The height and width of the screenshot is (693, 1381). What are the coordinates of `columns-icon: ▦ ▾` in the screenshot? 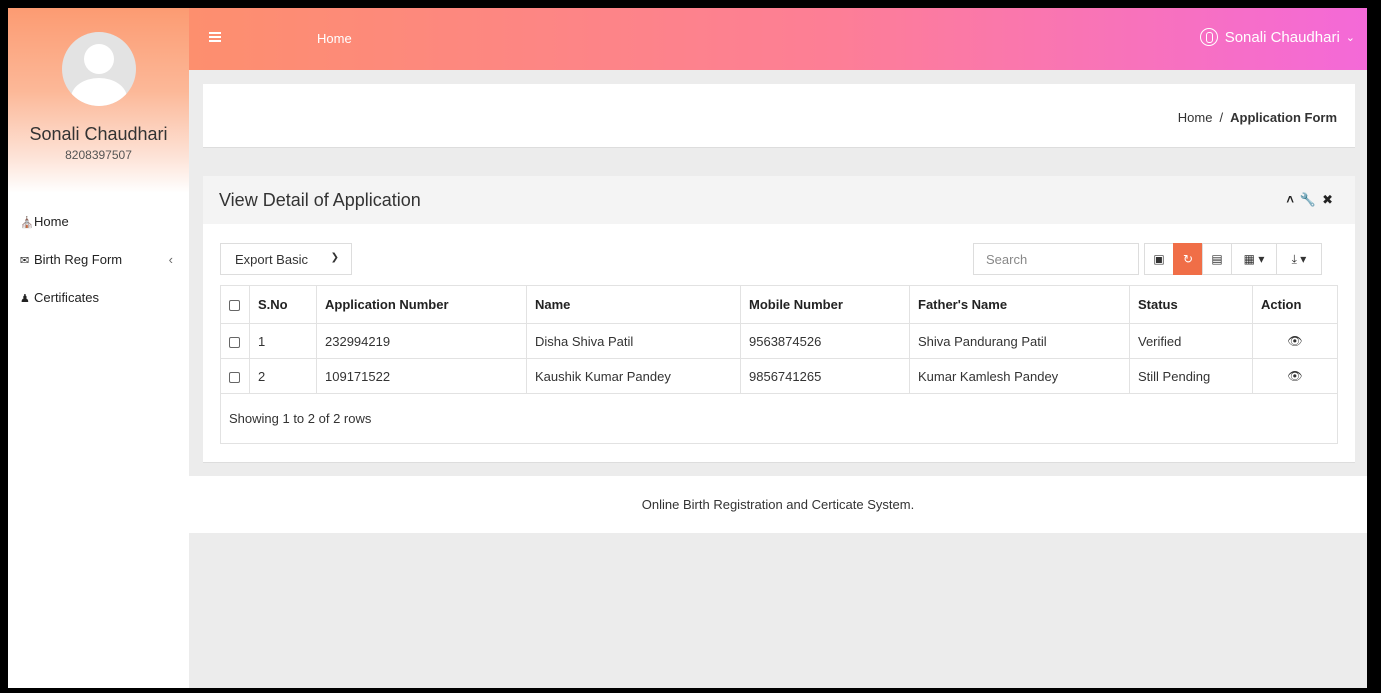 It's located at (1254, 259).